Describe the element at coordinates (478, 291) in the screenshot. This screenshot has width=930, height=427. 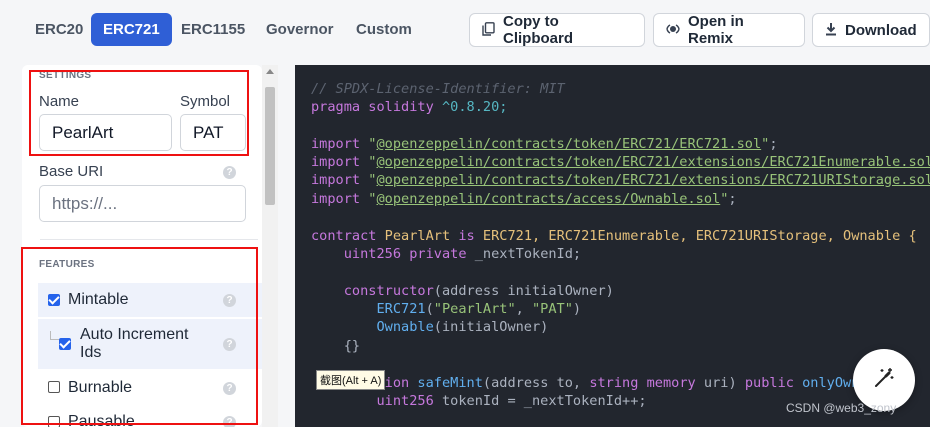
I see `code-constructor-line: constructor(address initialOwner)` at that location.